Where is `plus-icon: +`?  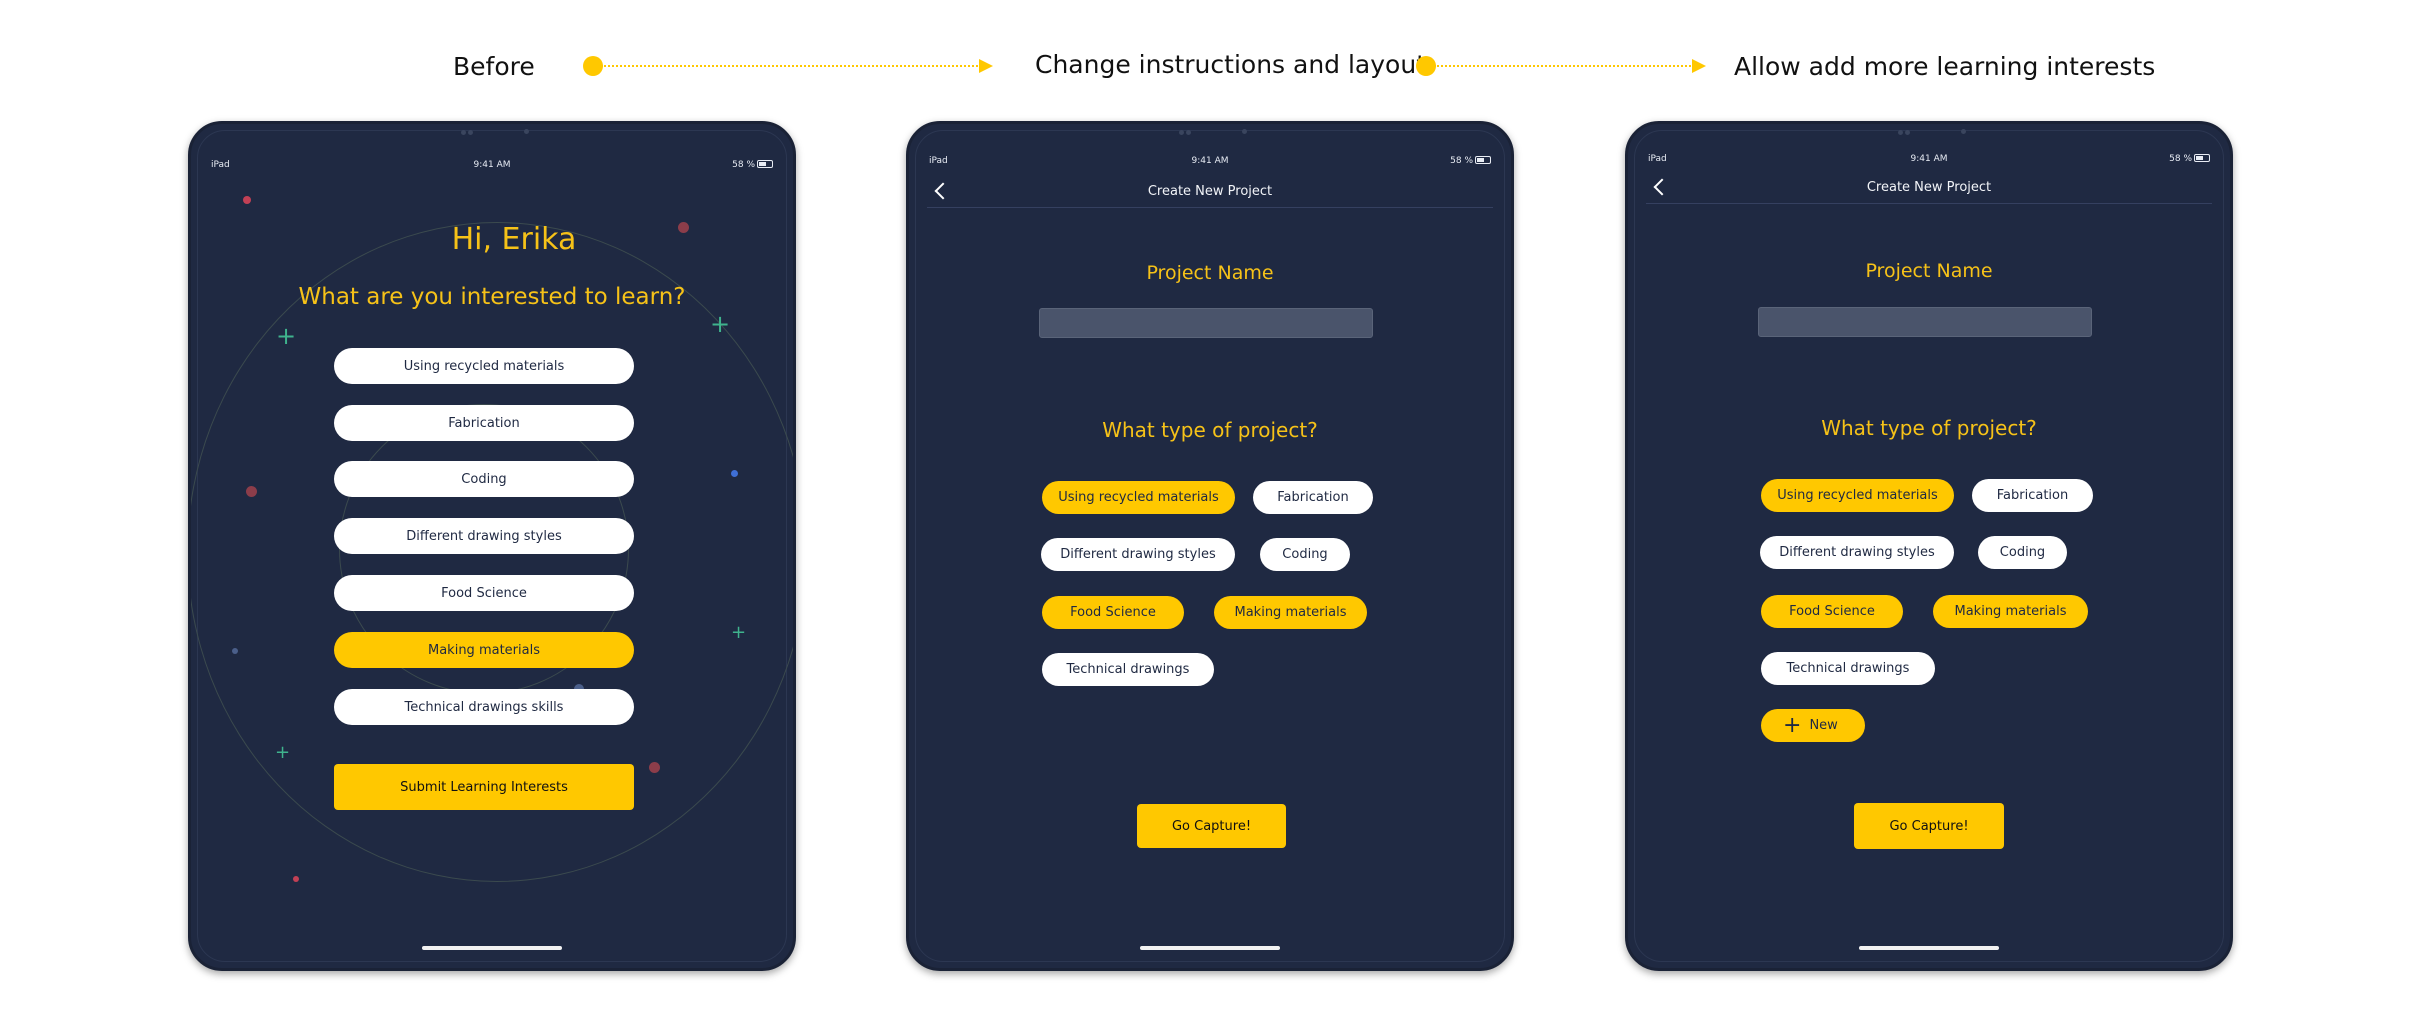
plus-icon: + is located at coordinates (1792, 725).